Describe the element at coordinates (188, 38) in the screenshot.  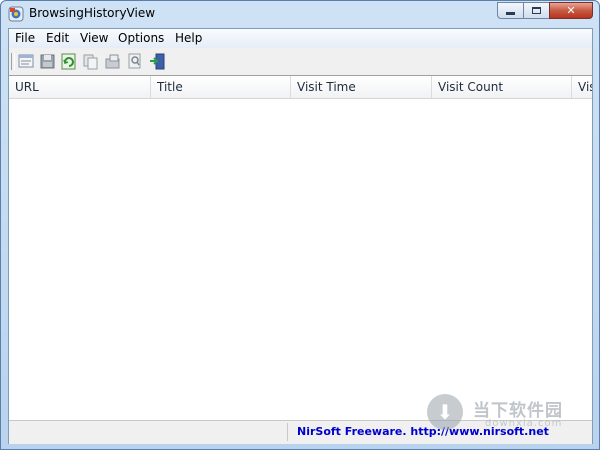
I see `menu-help: Help` at that location.